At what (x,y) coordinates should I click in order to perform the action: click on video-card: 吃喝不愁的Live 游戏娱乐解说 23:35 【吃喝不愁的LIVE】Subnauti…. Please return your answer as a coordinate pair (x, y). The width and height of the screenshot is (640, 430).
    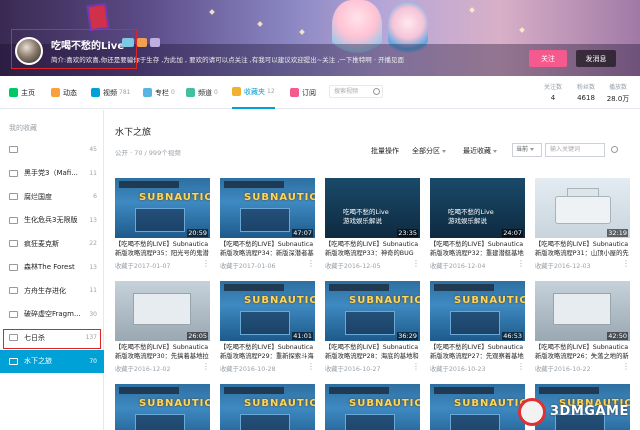
    Looking at the image, I should click on (372, 224).